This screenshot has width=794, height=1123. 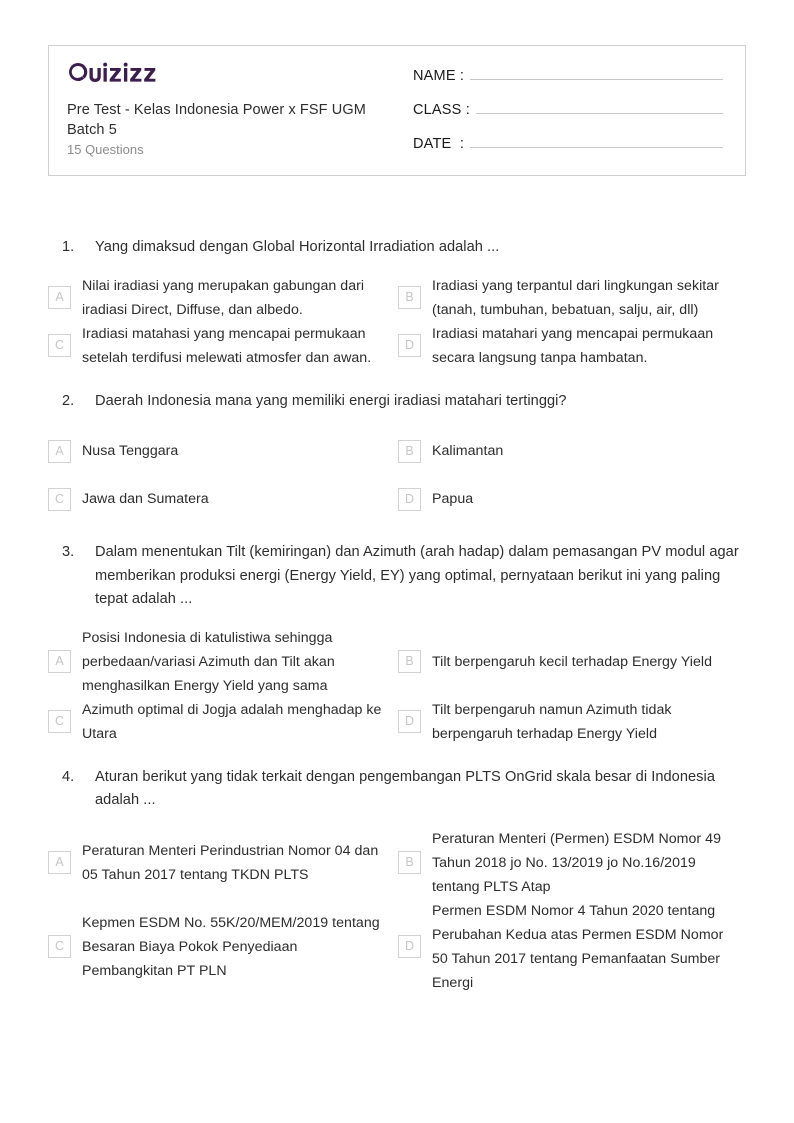 What do you see at coordinates (439, 76) in the screenshot?
I see `name-label: NAME :` at bounding box center [439, 76].